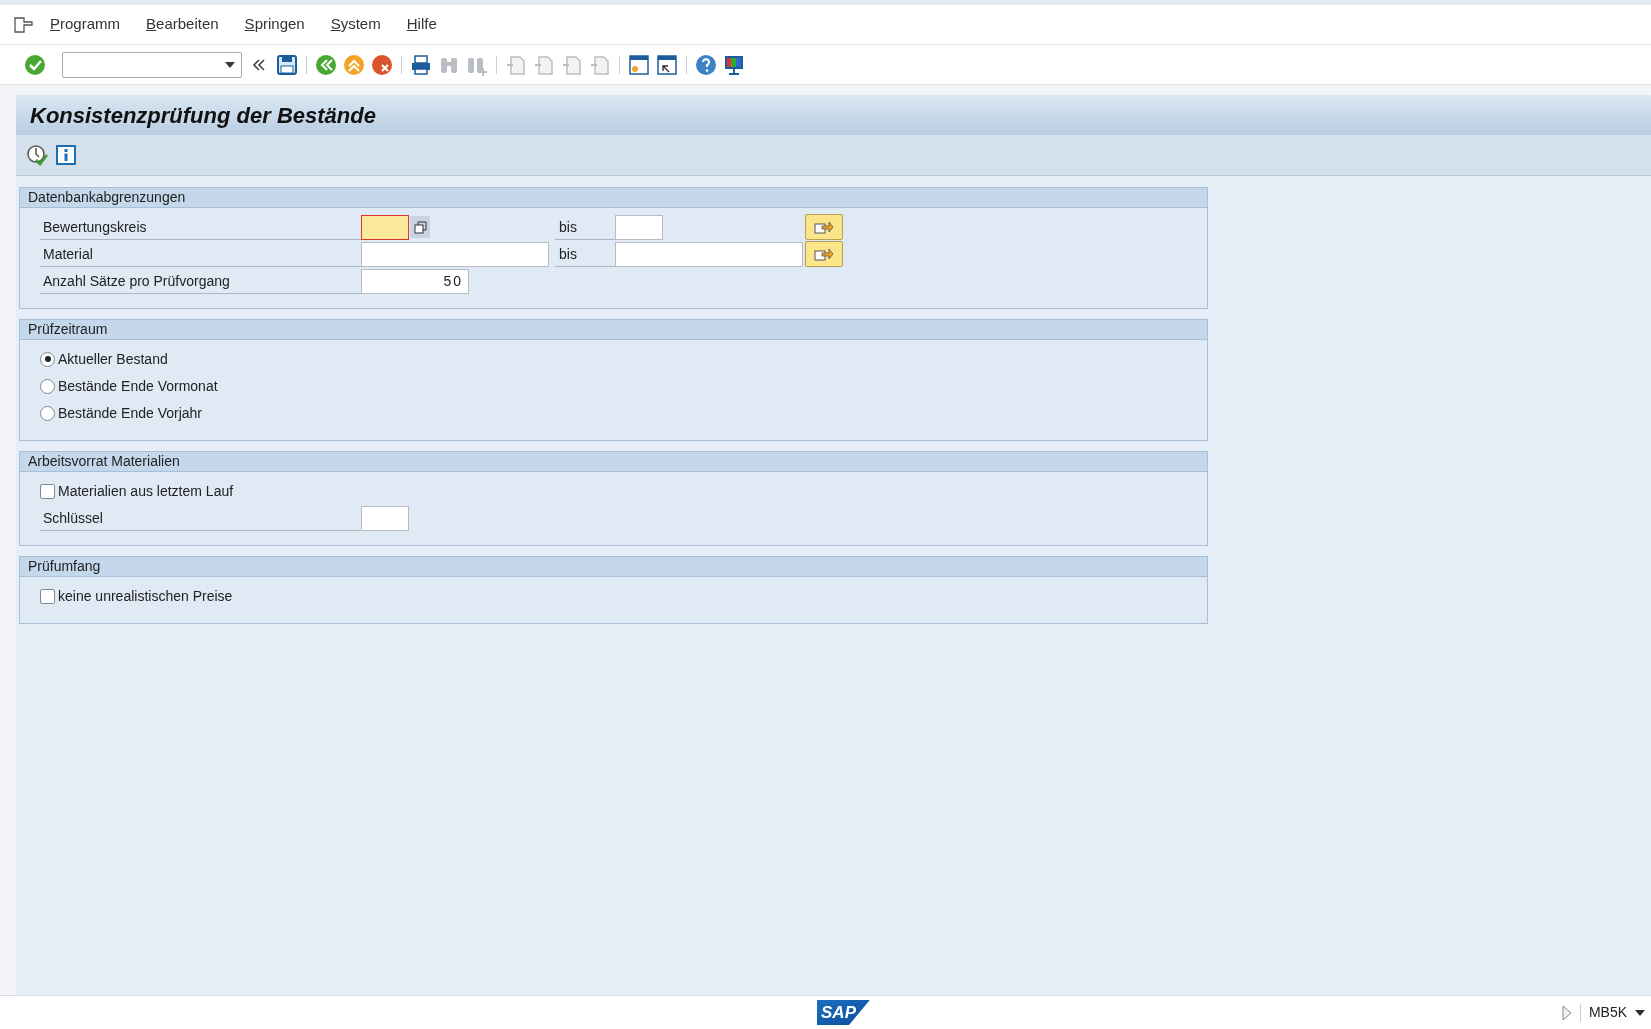  Describe the element at coordinates (415, 281) in the screenshot. I see `input-field: 50` at that location.